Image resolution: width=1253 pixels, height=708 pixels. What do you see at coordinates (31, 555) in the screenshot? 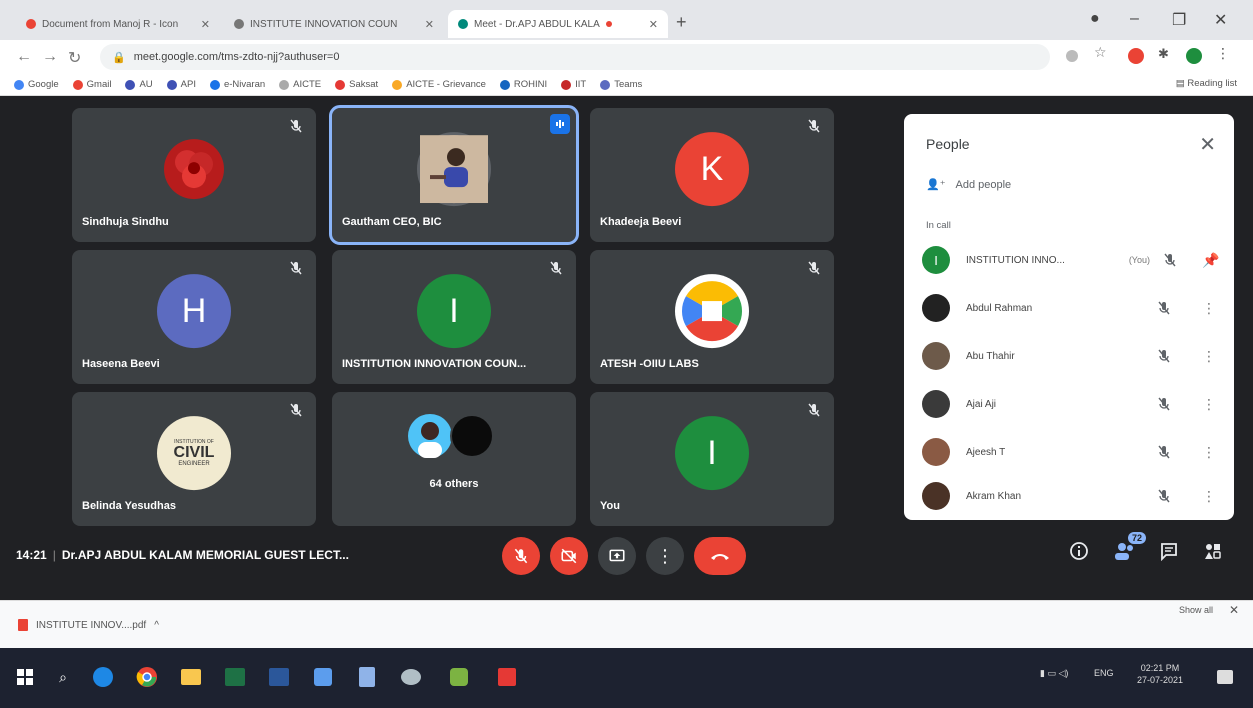
I see `meeting-time: 14:21` at bounding box center [31, 555].